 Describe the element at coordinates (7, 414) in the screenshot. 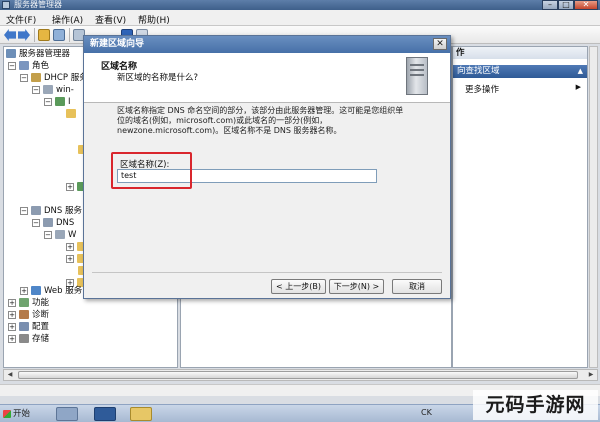

I see `windows-logo-icon` at that location.